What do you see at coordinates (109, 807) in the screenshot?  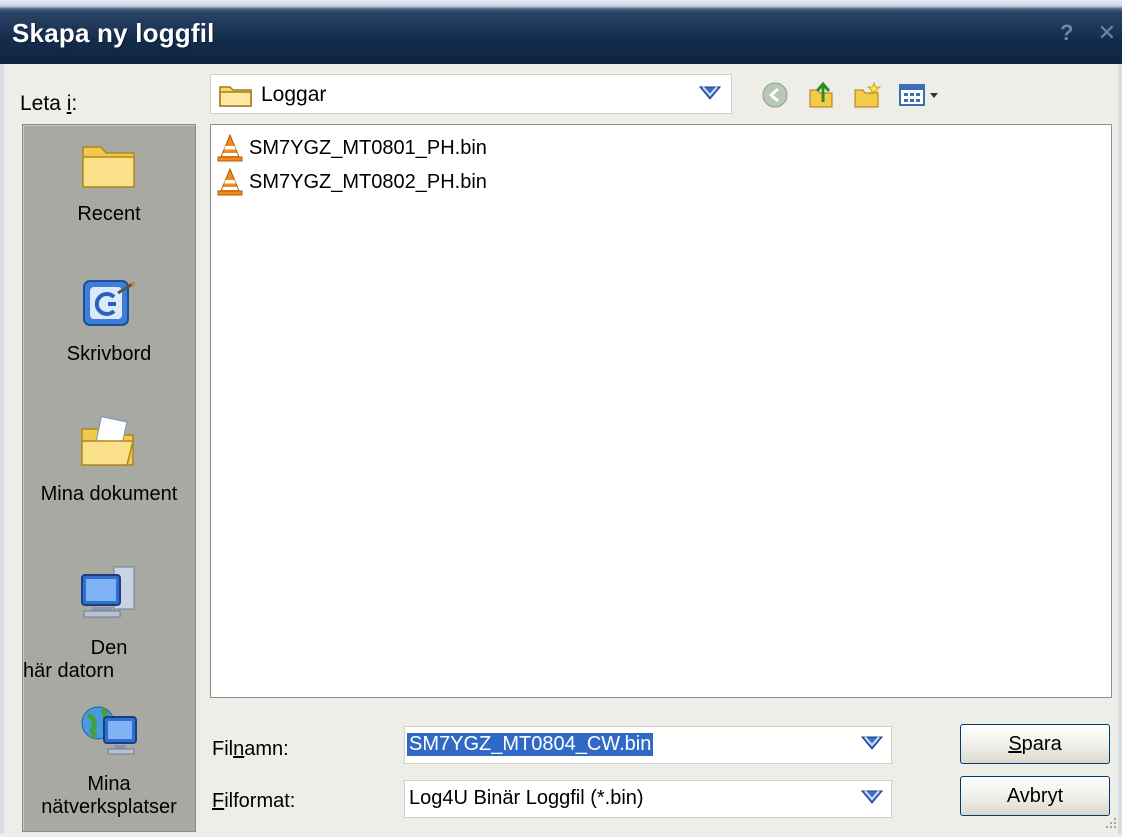 I see `place-label-line2: nätverksplatser` at bounding box center [109, 807].